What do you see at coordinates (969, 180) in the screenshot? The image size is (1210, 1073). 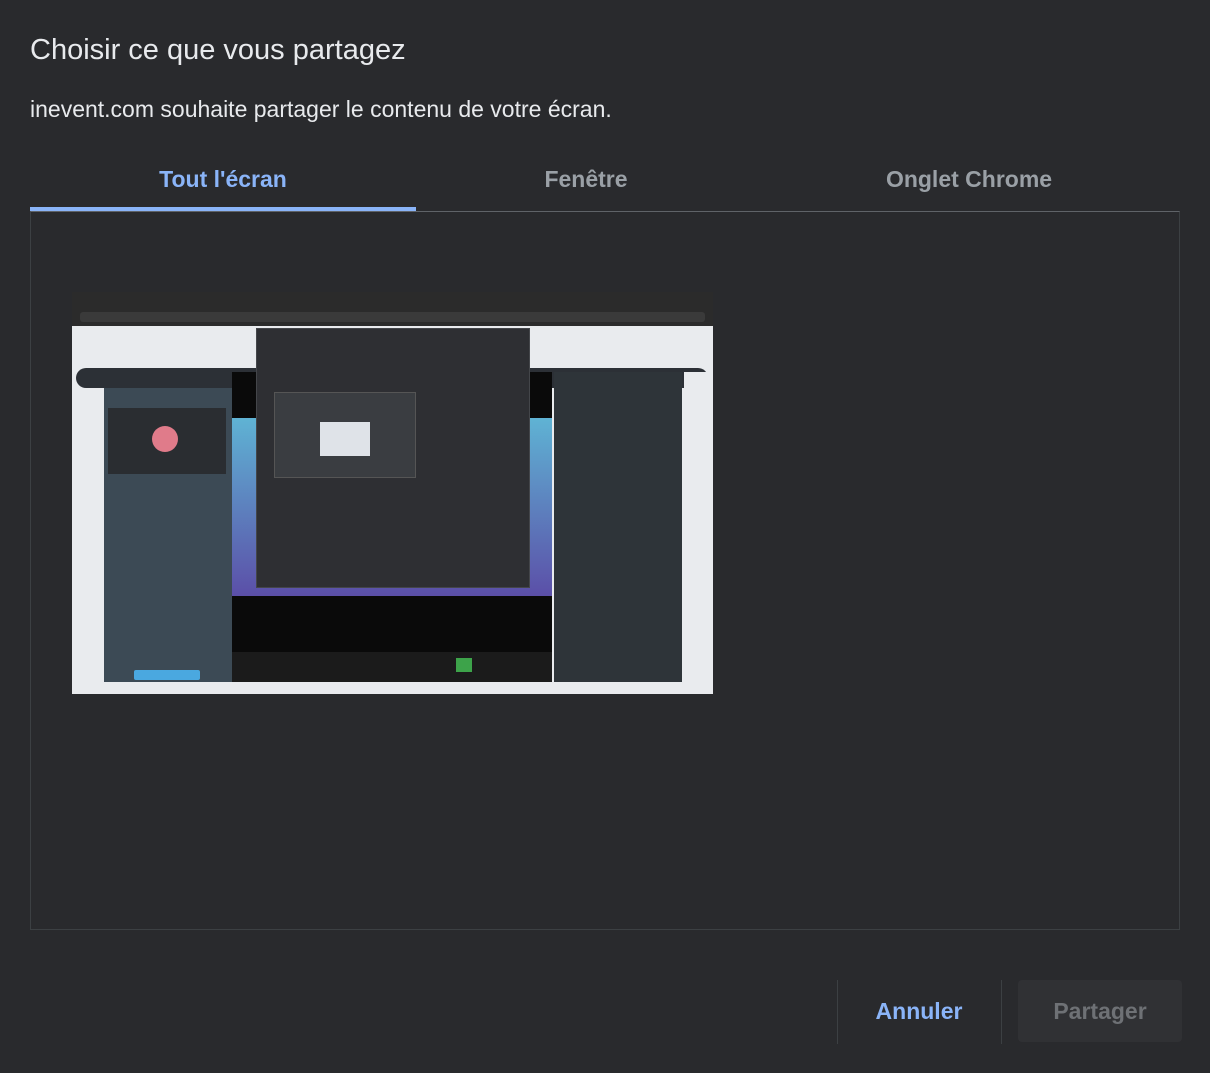 I see `tab-chrome-tab: Onglet Chrome` at bounding box center [969, 180].